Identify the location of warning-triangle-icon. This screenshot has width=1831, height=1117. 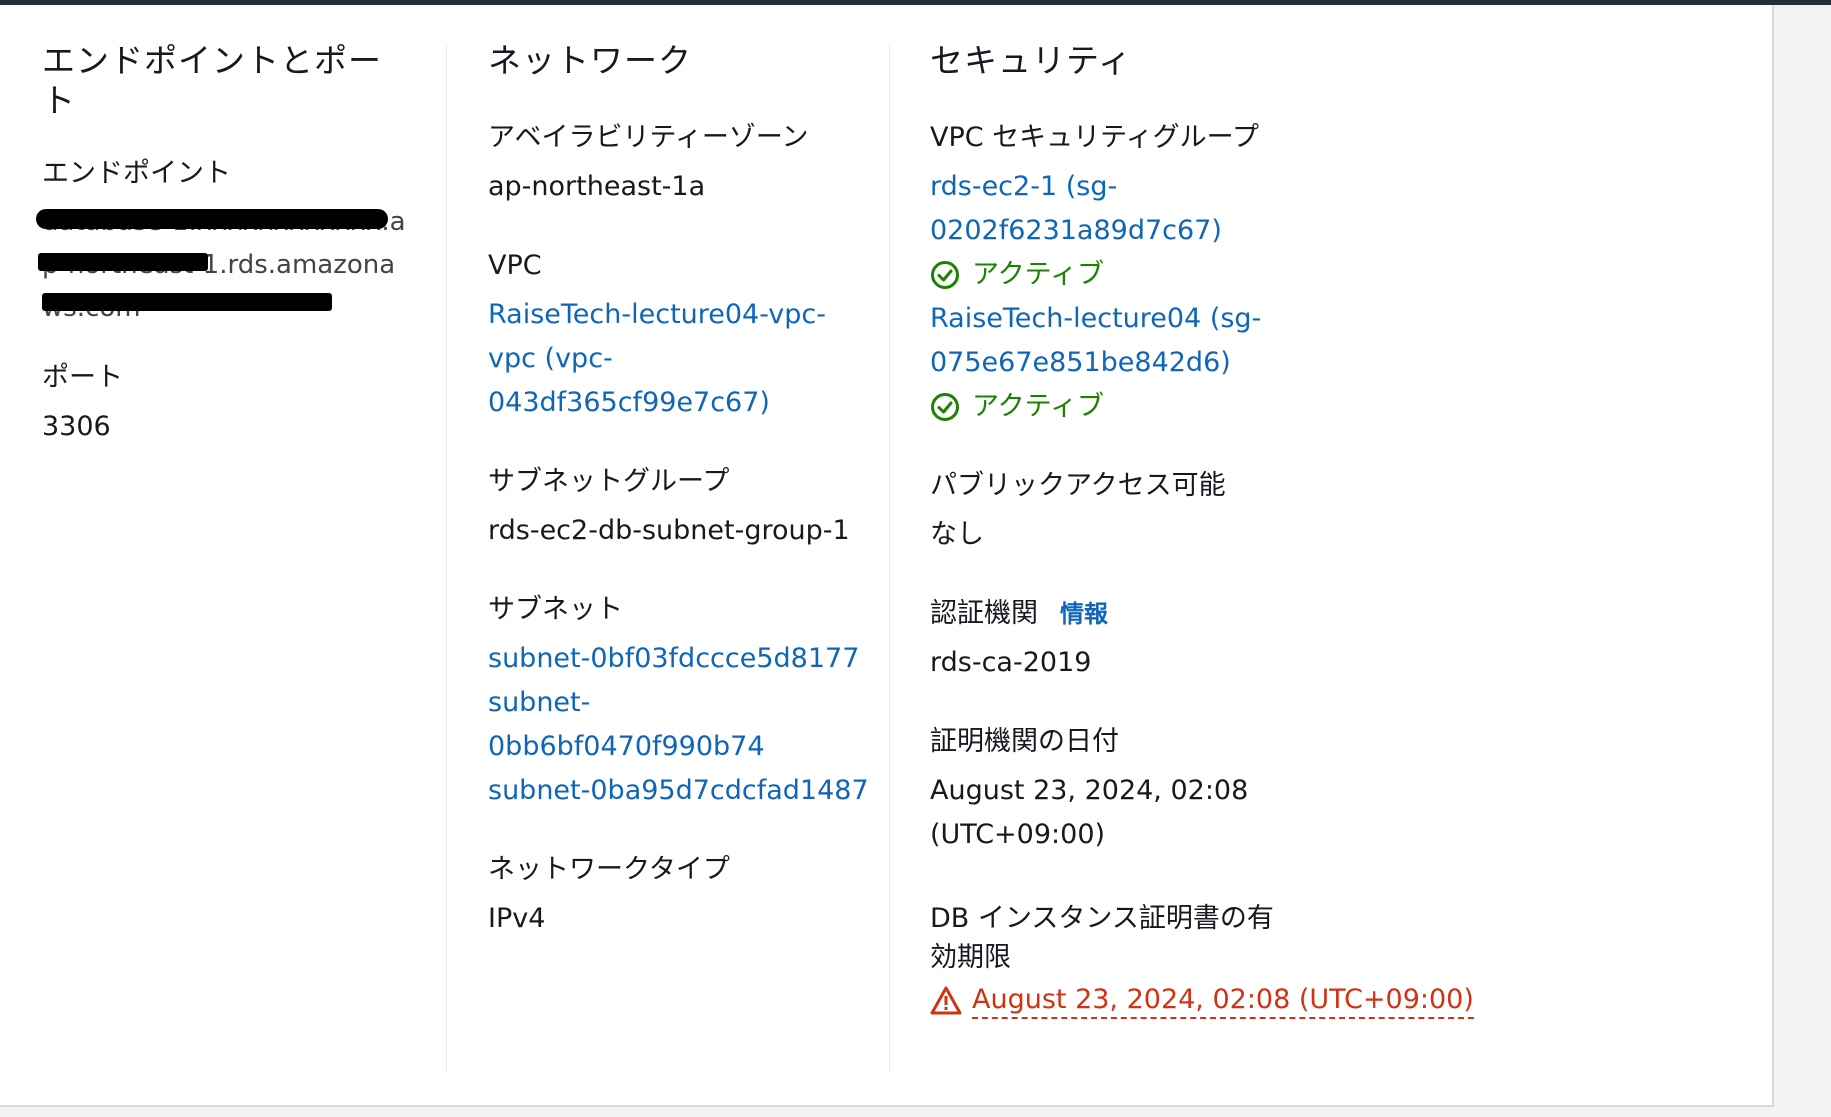
(946, 1000).